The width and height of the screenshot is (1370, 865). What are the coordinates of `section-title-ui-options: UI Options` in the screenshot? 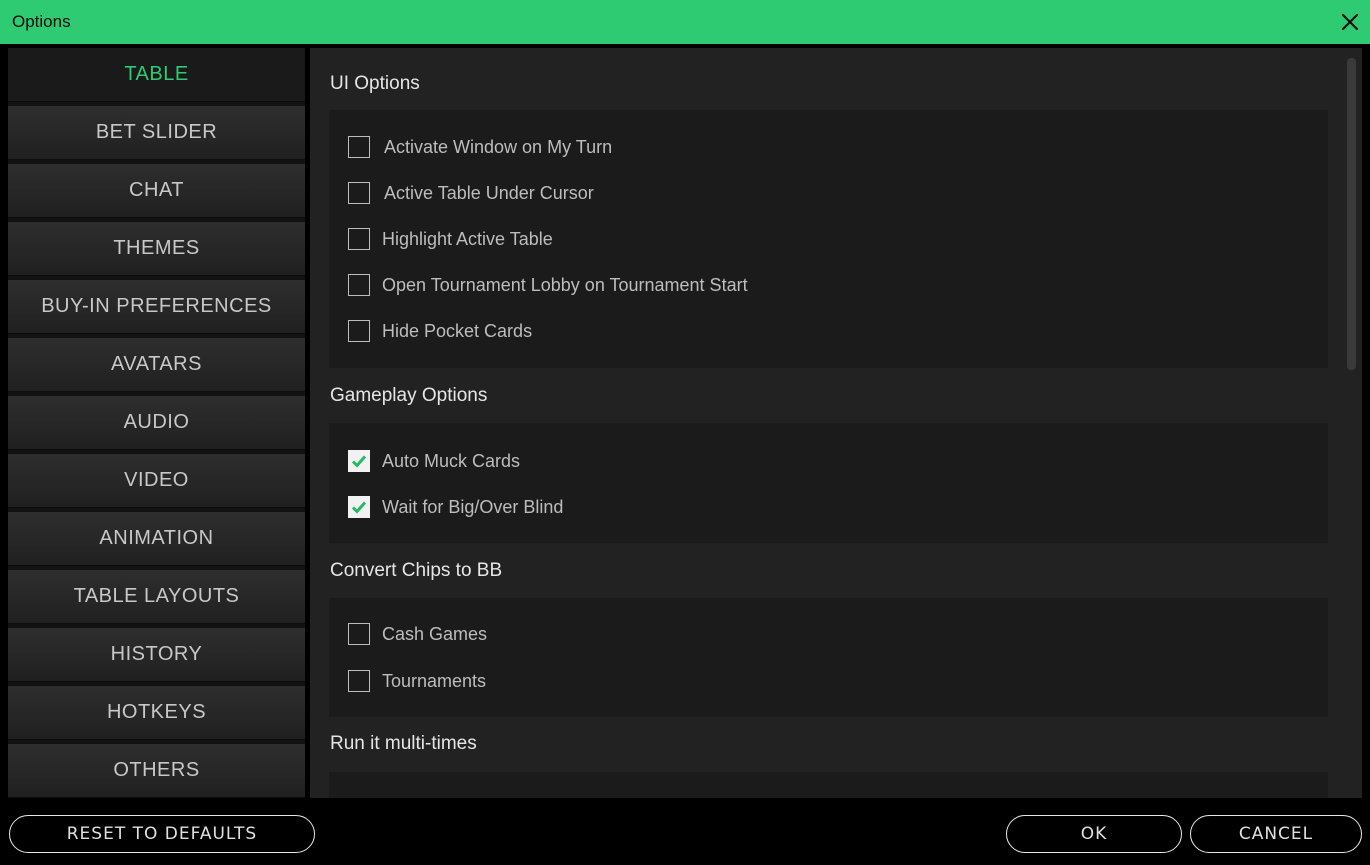 It's located at (375, 83).